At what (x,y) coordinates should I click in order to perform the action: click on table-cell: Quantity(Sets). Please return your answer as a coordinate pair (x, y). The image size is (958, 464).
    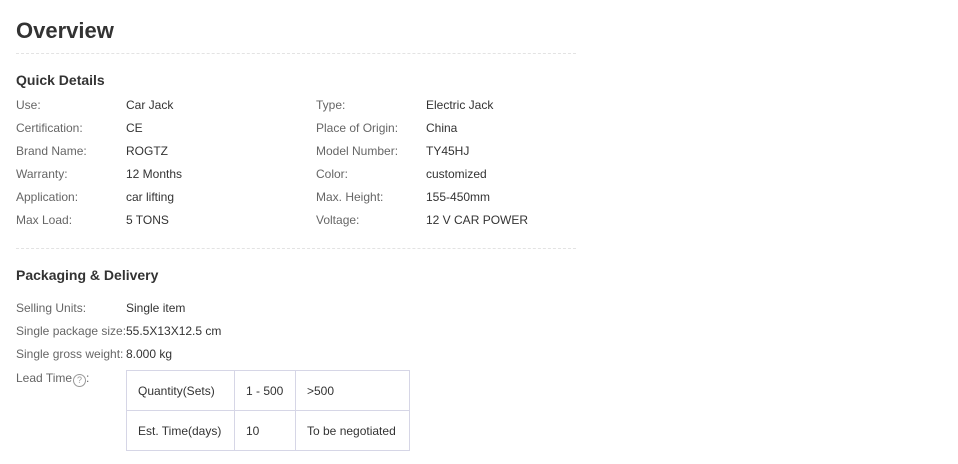
    Looking at the image, I should click on (180, 390).